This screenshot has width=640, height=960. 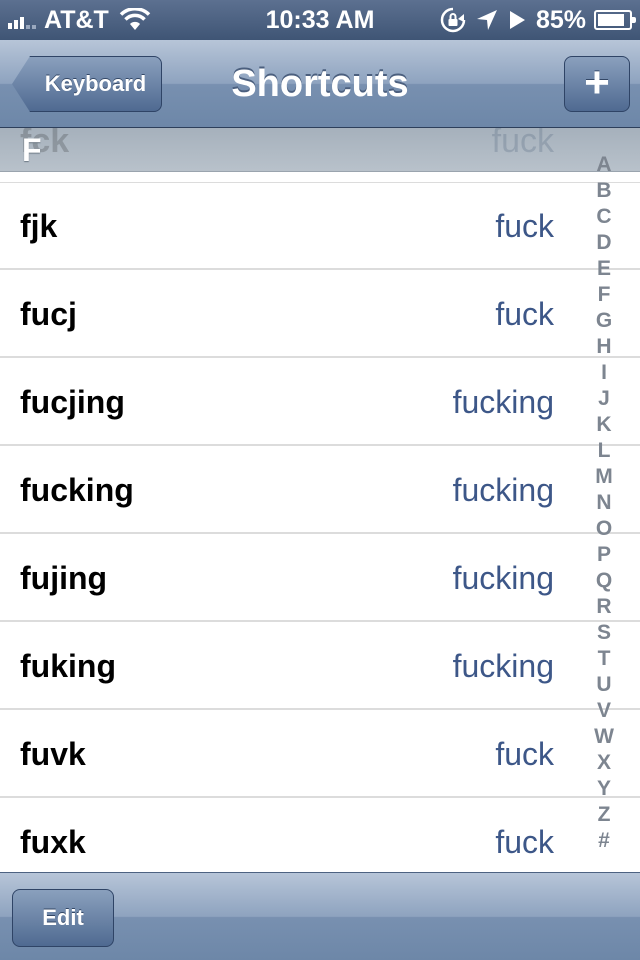 What do you see at coordinates (517, 20) in the screenshot?
I see `play-icon` at bounding box center [517, 20].